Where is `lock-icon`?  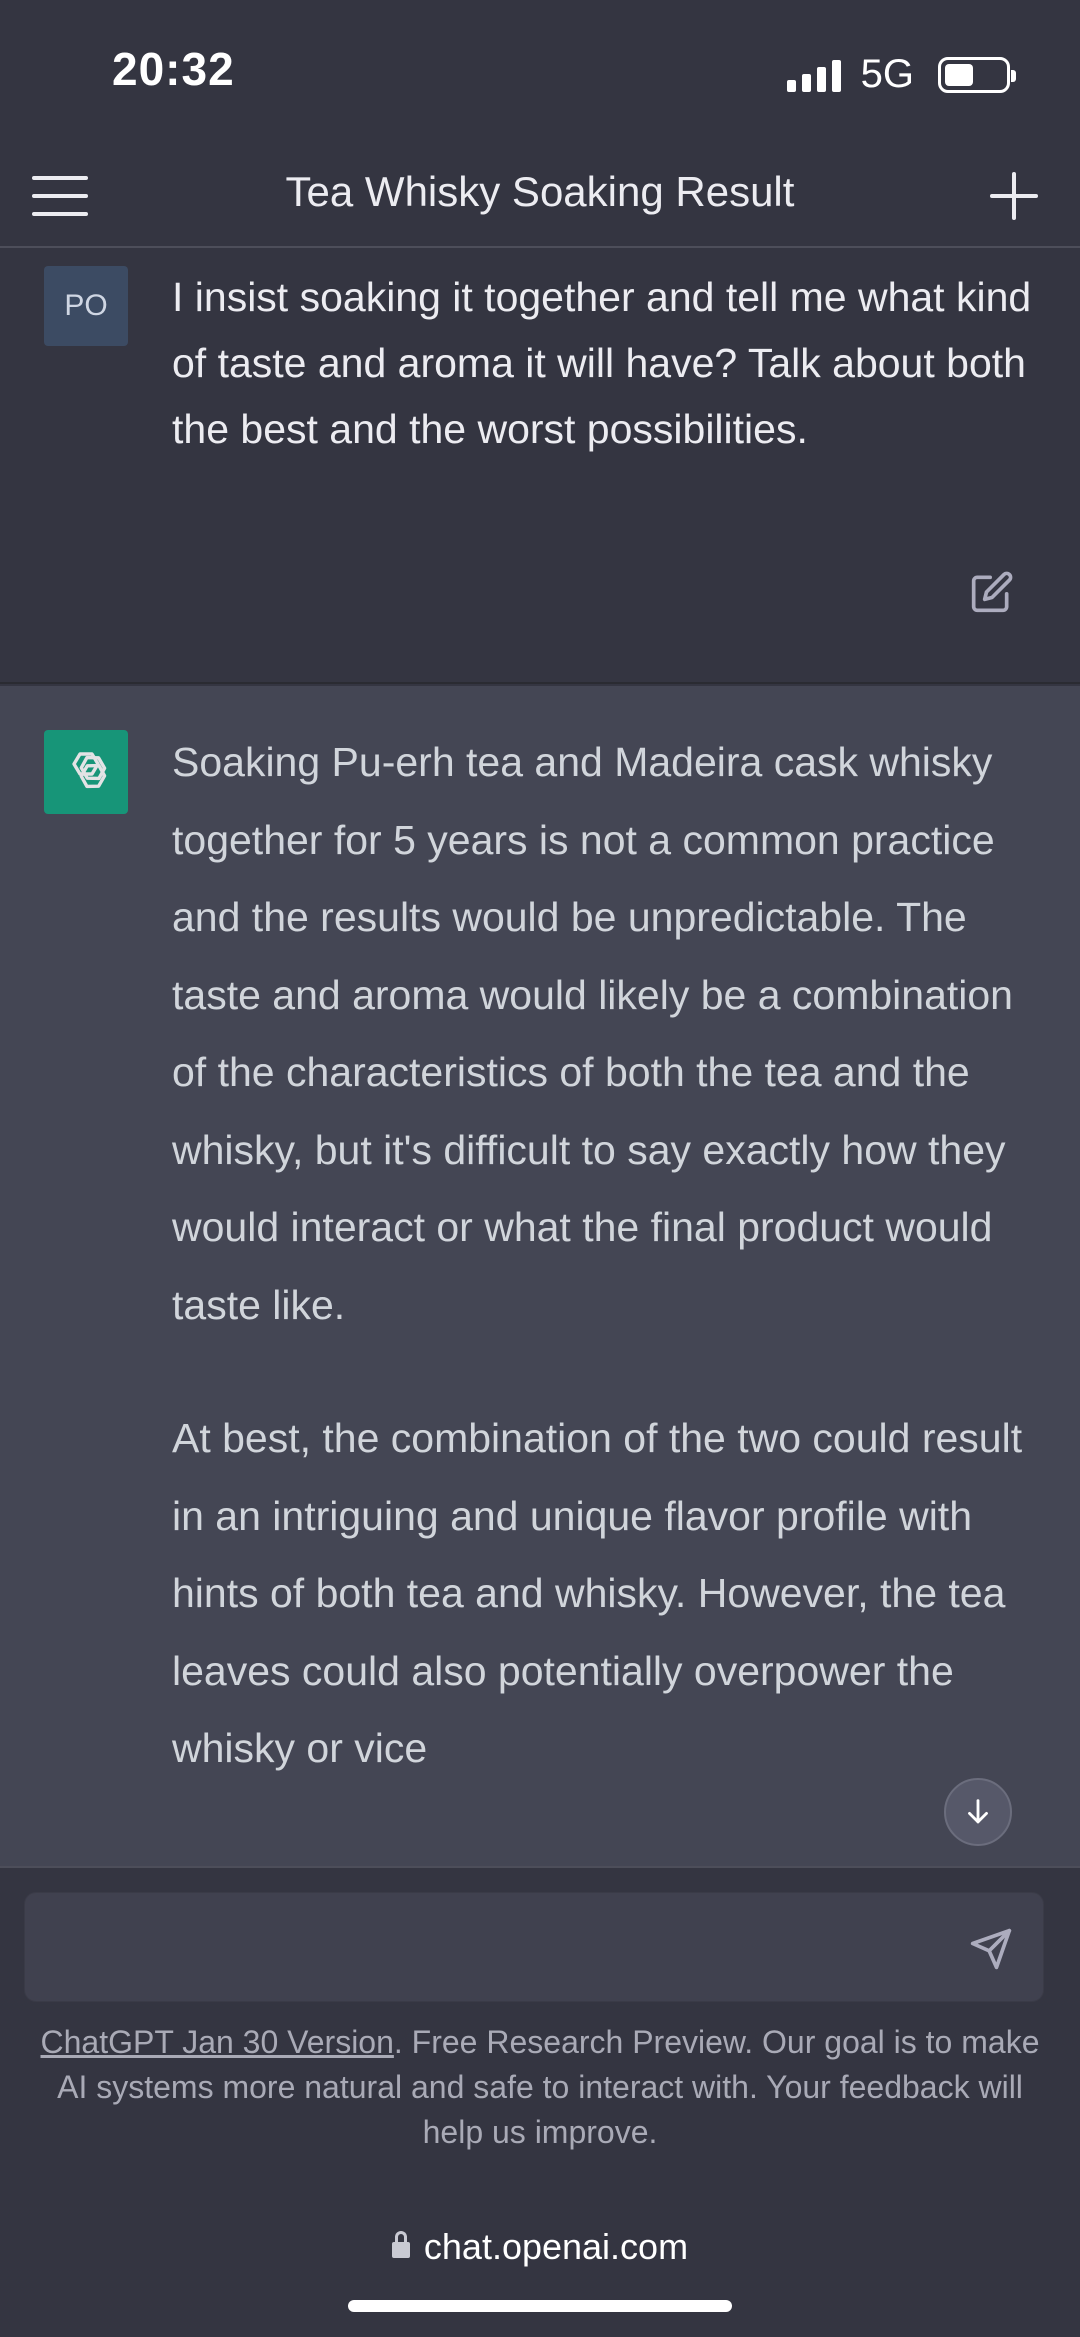
lock-icon is located at coordinates (400, 2246).